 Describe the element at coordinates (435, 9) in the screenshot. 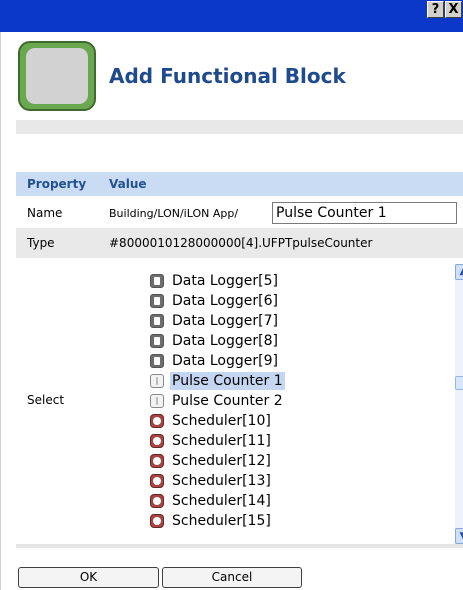

I see `help-button: ?` at that location.